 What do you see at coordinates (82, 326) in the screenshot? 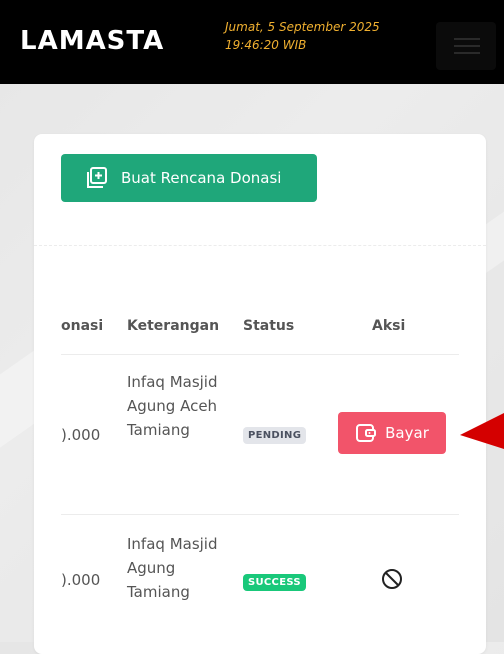
I see `column-header-donasi: onasi` at bounding box center [82, 326].